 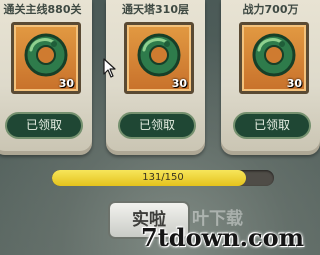 I want to click on task-title: 通天塔310层, so click(x=155, y=9).